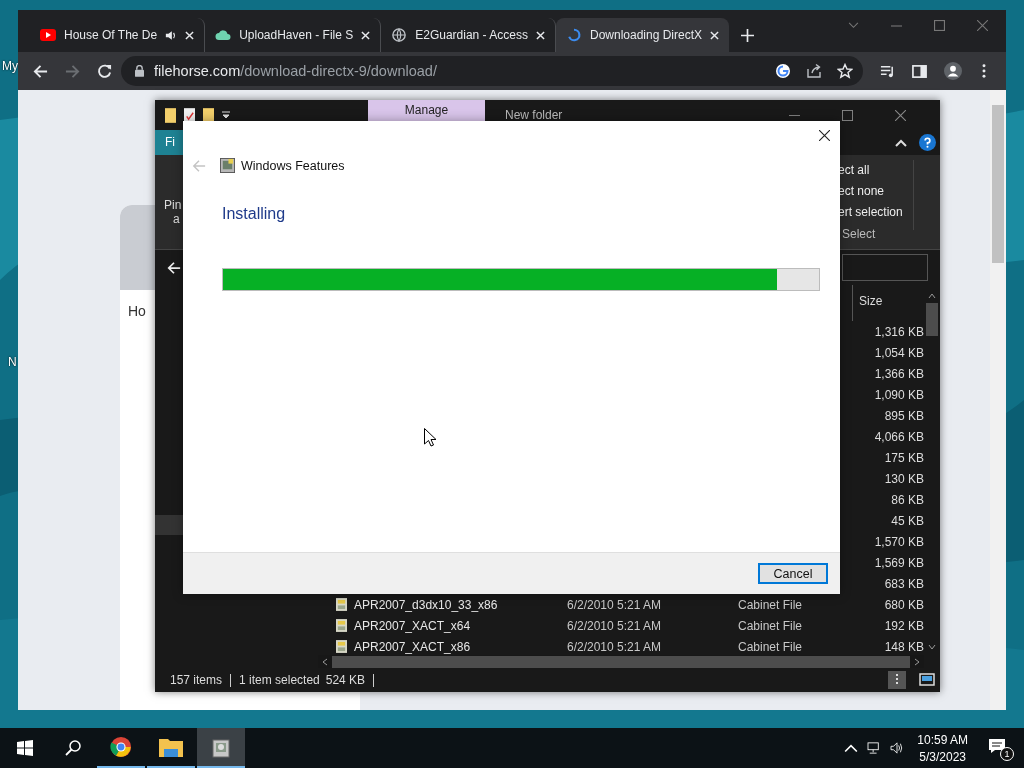 This screenshot has height=768, width=1024. What do you see at coordinates (338, 71) in the screenshot?
I see `url-path: /download-directx-9/download/` at bounding box center [338, 71].